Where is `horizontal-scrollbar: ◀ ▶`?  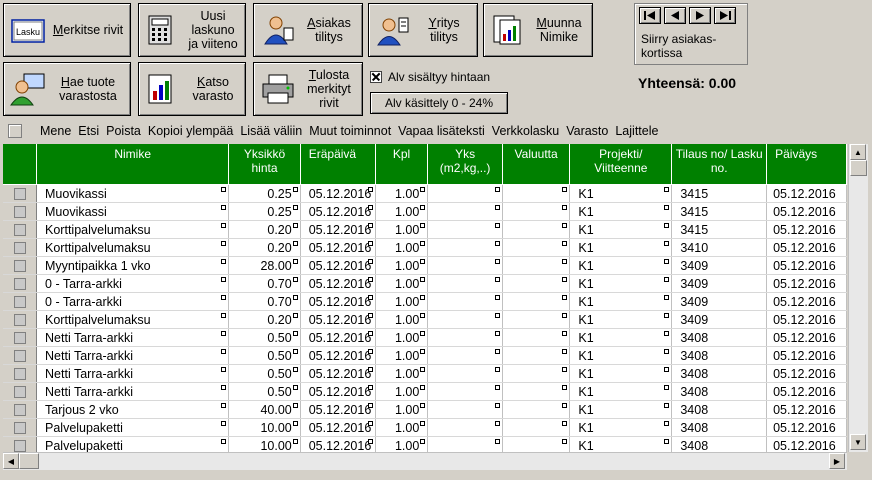 horizontal-scrollbar: ◀ ▶ is located at coordinates (425, 461).